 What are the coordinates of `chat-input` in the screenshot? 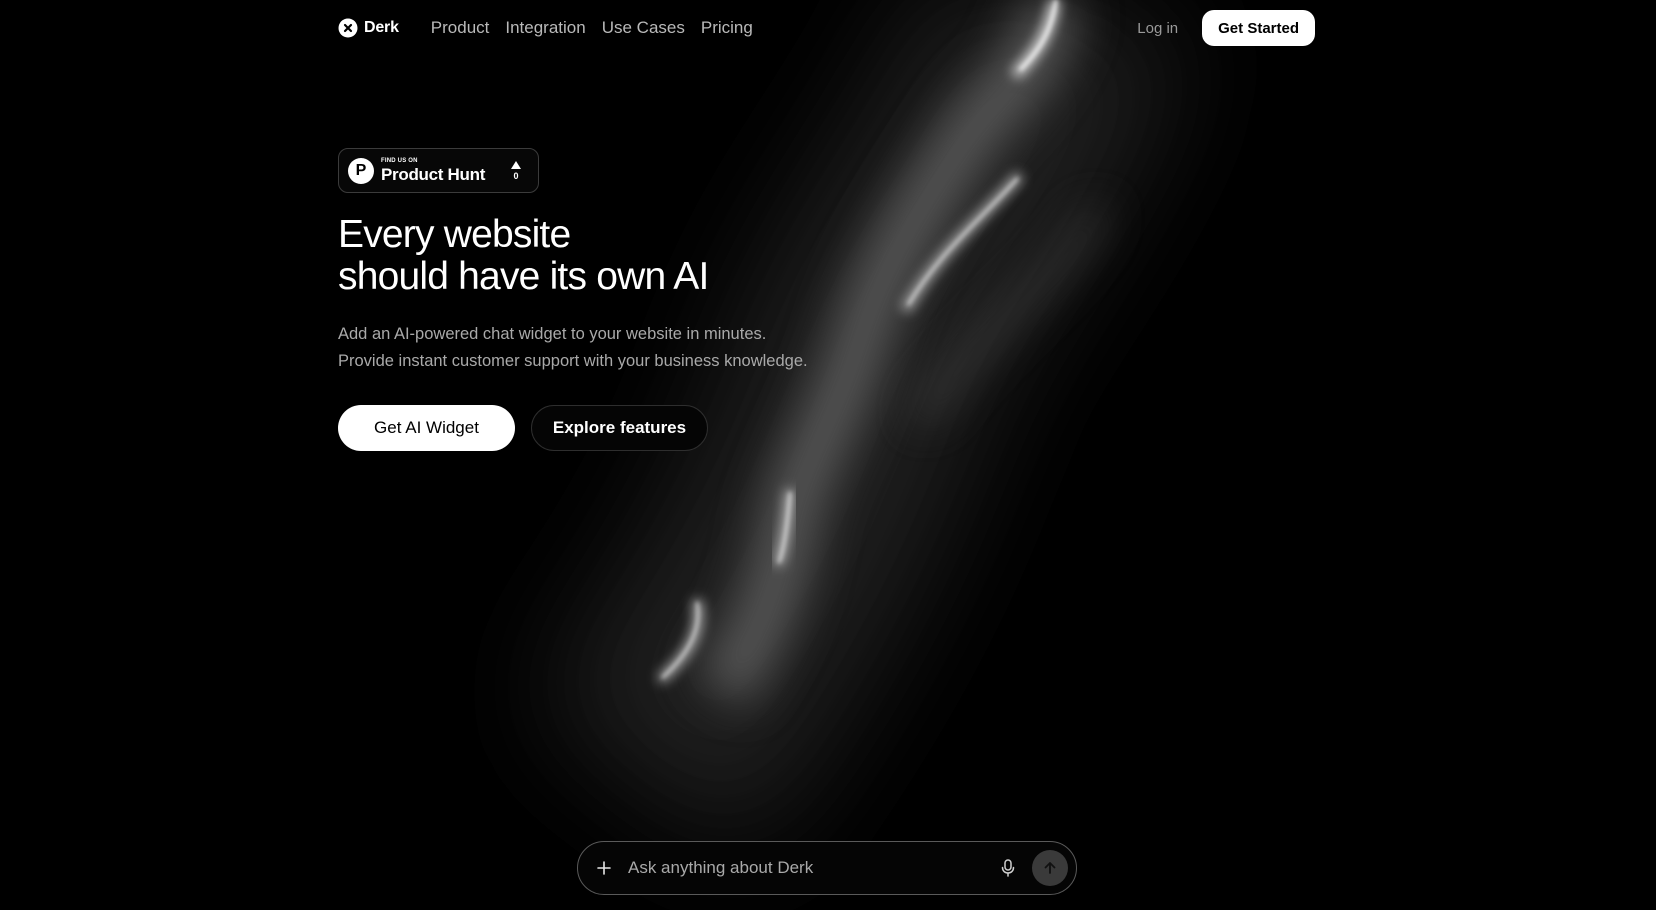 It's located at (811, 868).